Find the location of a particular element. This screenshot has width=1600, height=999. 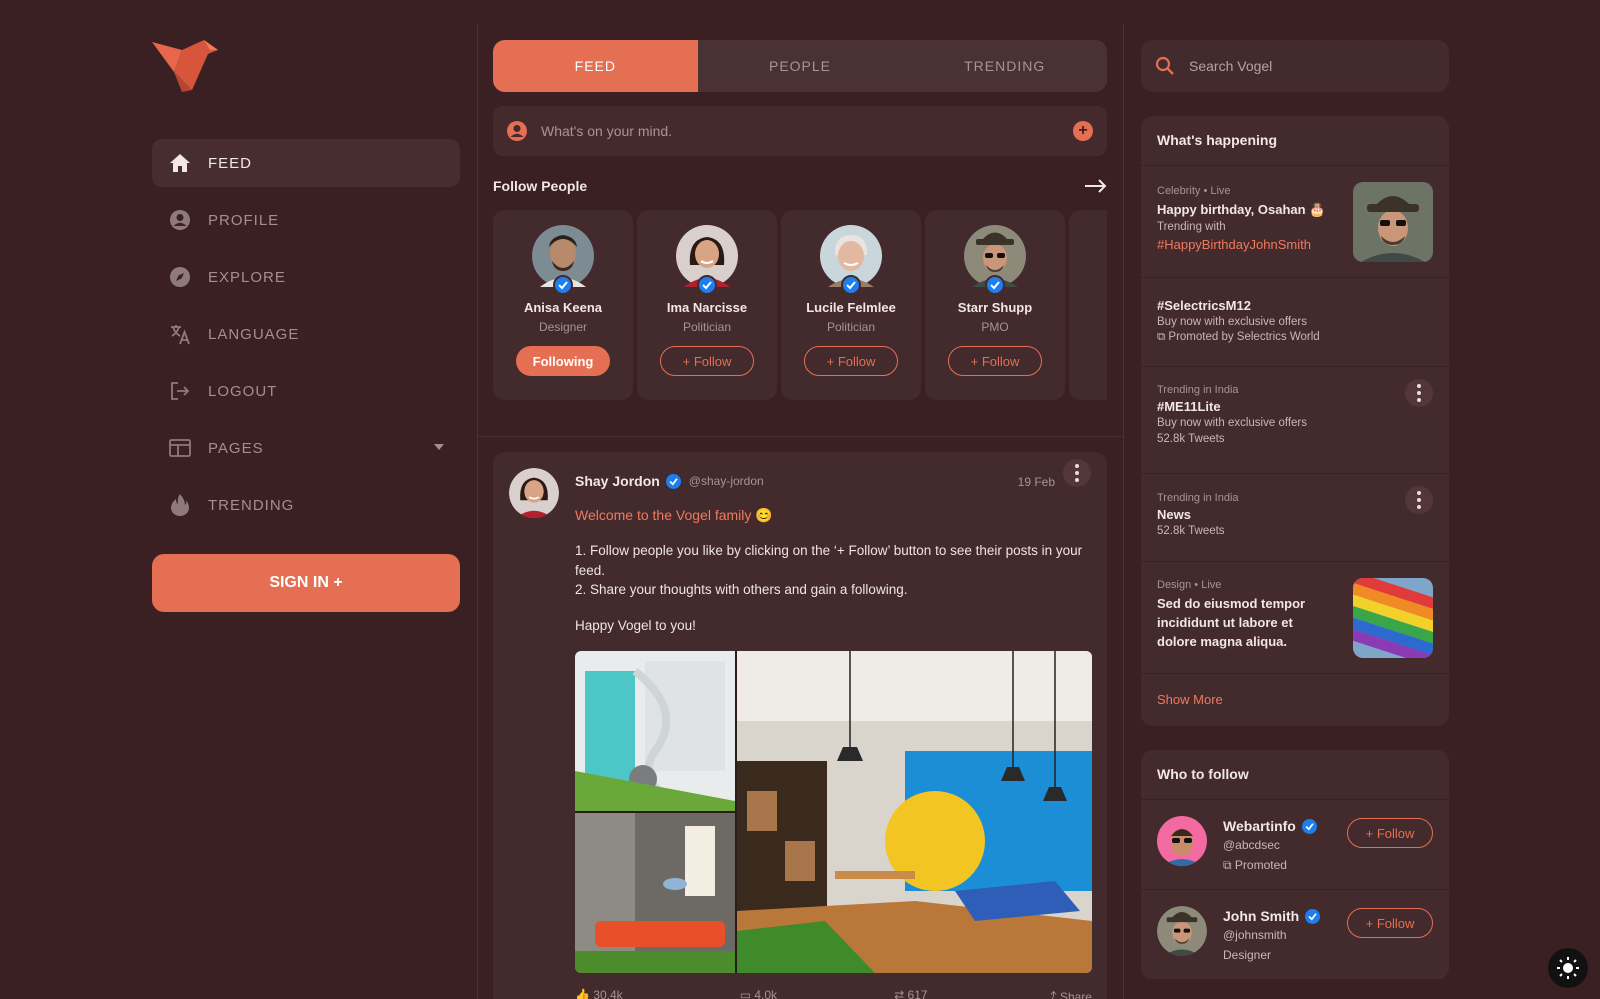

share-label: Share is located at coordinates (1075, 994).